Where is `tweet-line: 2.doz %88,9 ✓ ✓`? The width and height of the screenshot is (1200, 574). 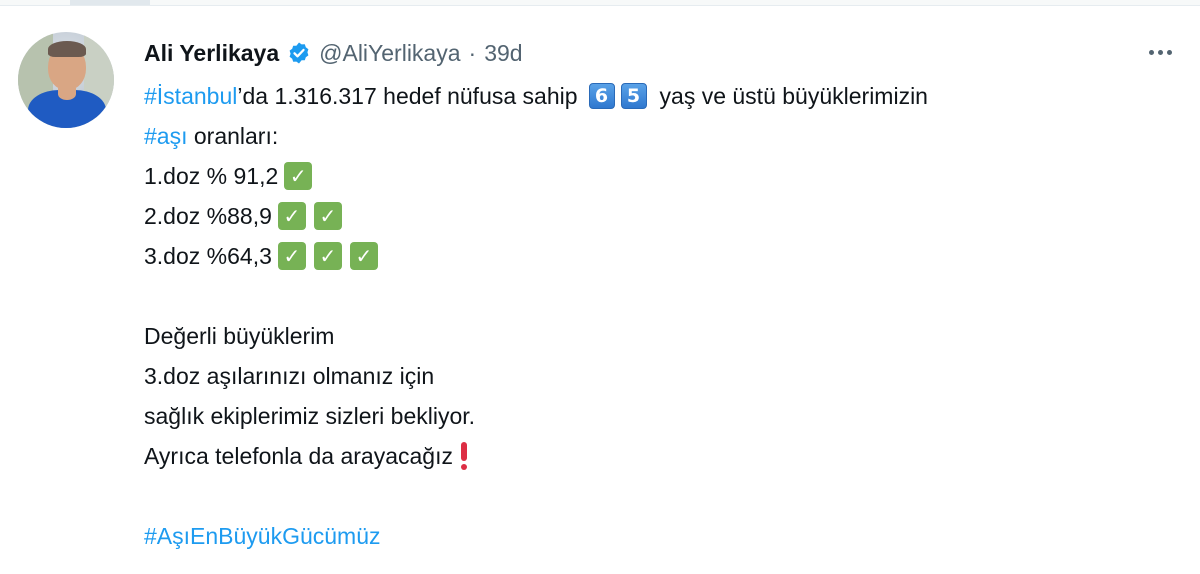
tweet-line: 2.doz %88,9 ✓ ✓ is located at coordinates (659, 216).